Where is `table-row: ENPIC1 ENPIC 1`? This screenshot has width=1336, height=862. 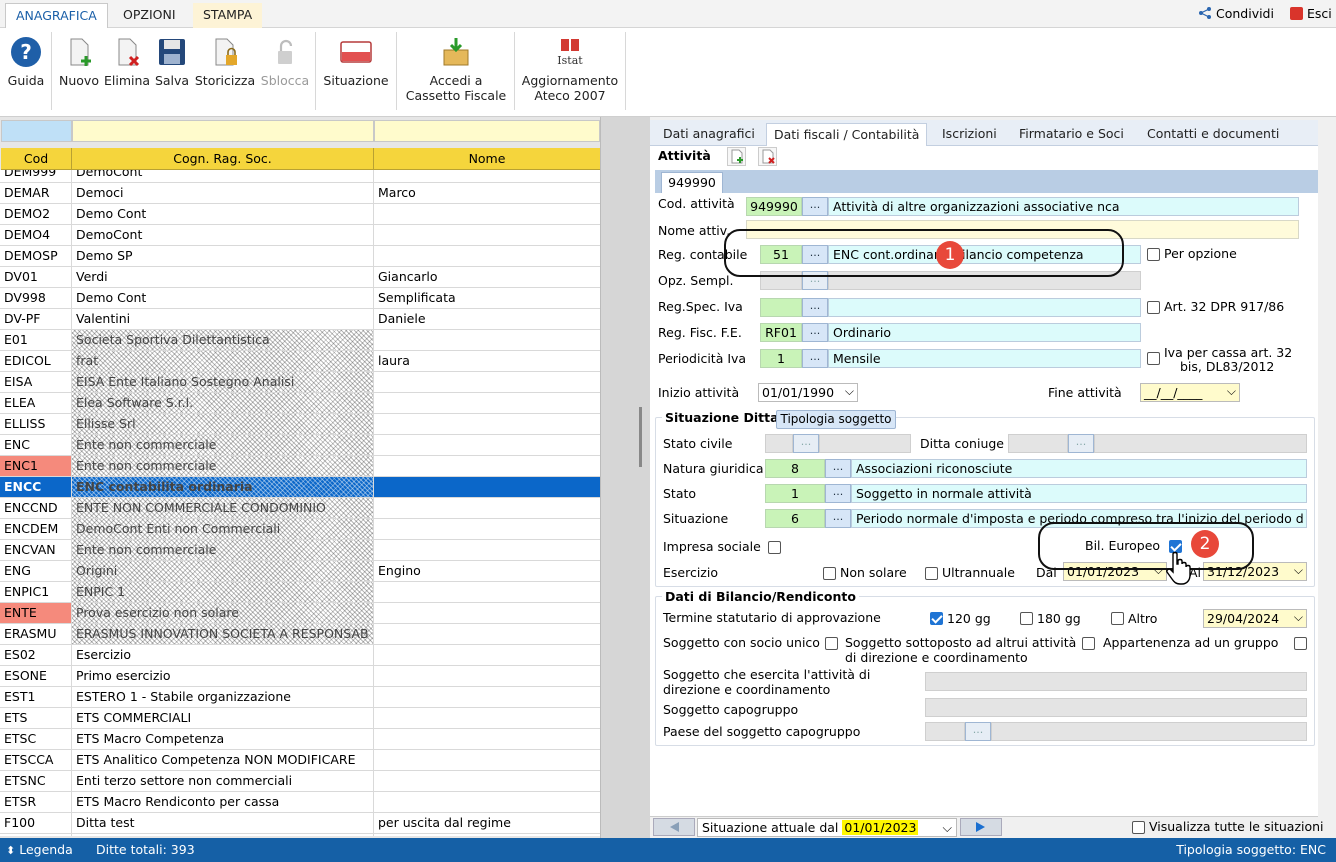 table-row: ENPIC1 ENPIC 1 is located at coordinates (300, 592).